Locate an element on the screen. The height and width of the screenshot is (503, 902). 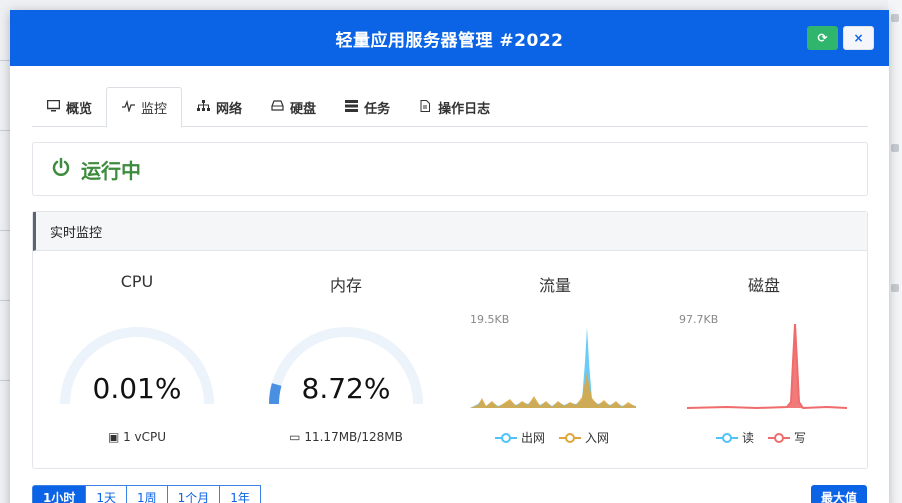
range-1-hour: 1小时 is located at coordinates (59, 494).